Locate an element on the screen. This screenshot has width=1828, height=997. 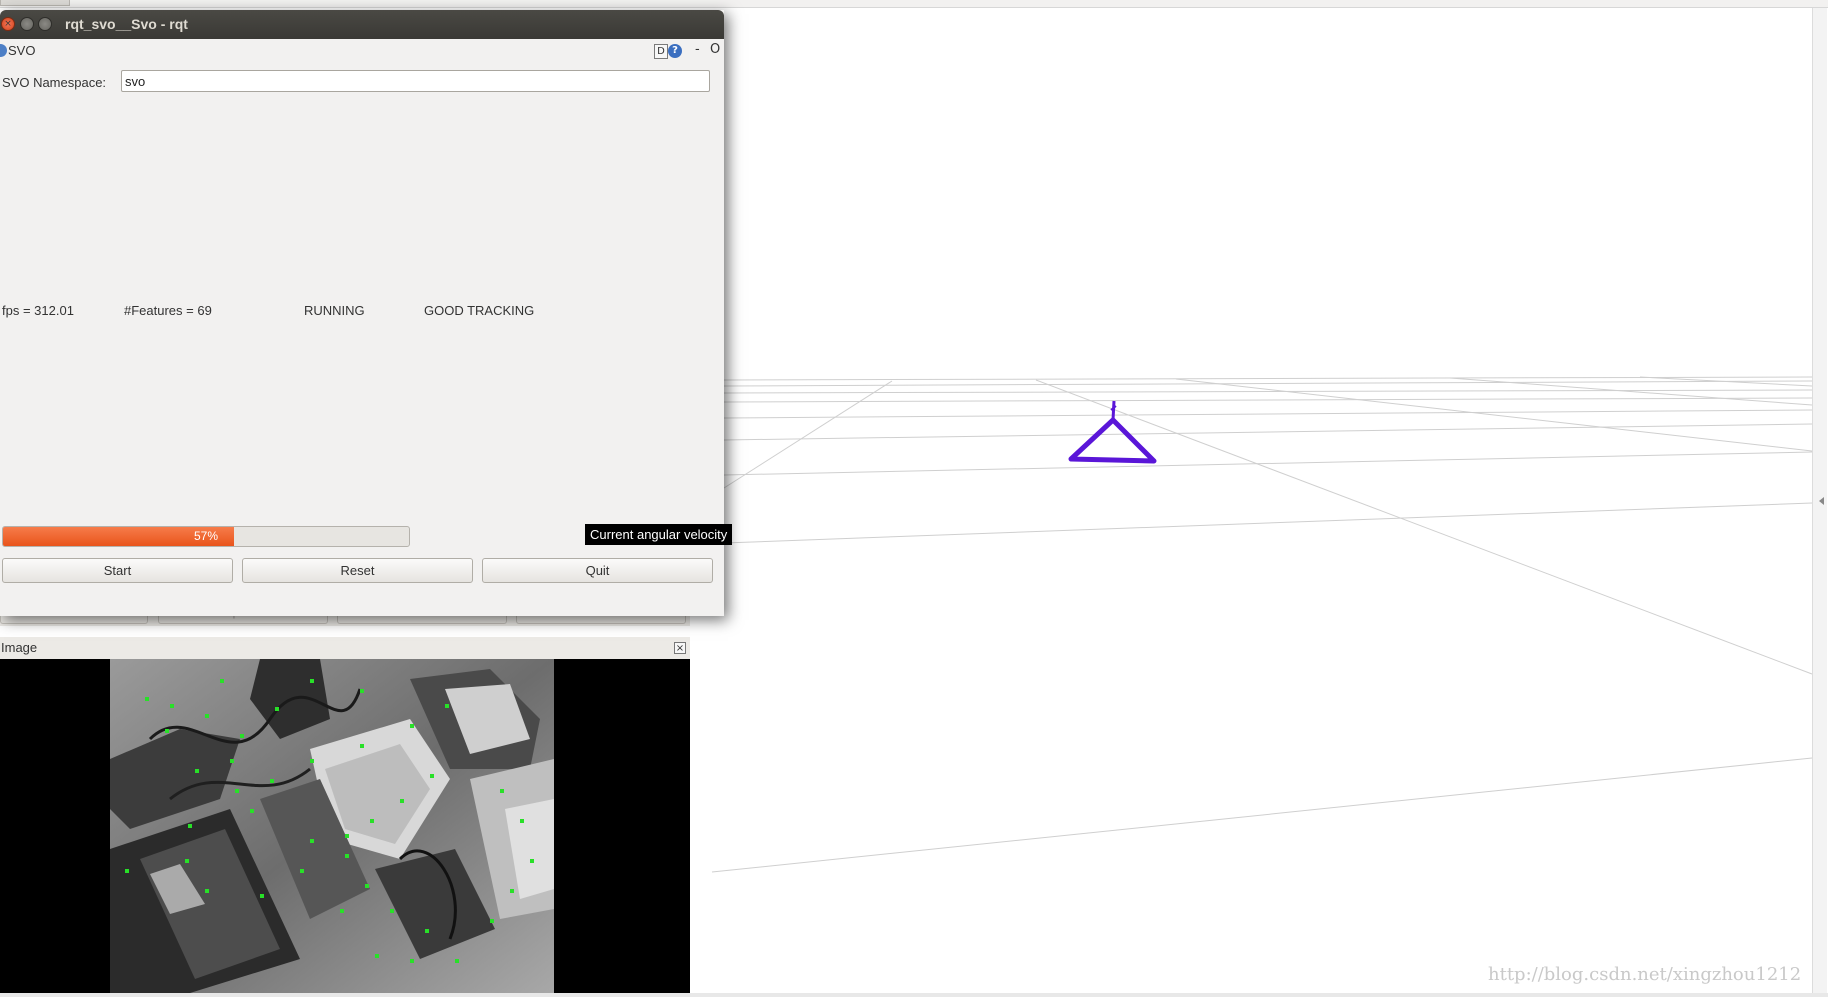
status-strip is located at coordinates (914, 995).